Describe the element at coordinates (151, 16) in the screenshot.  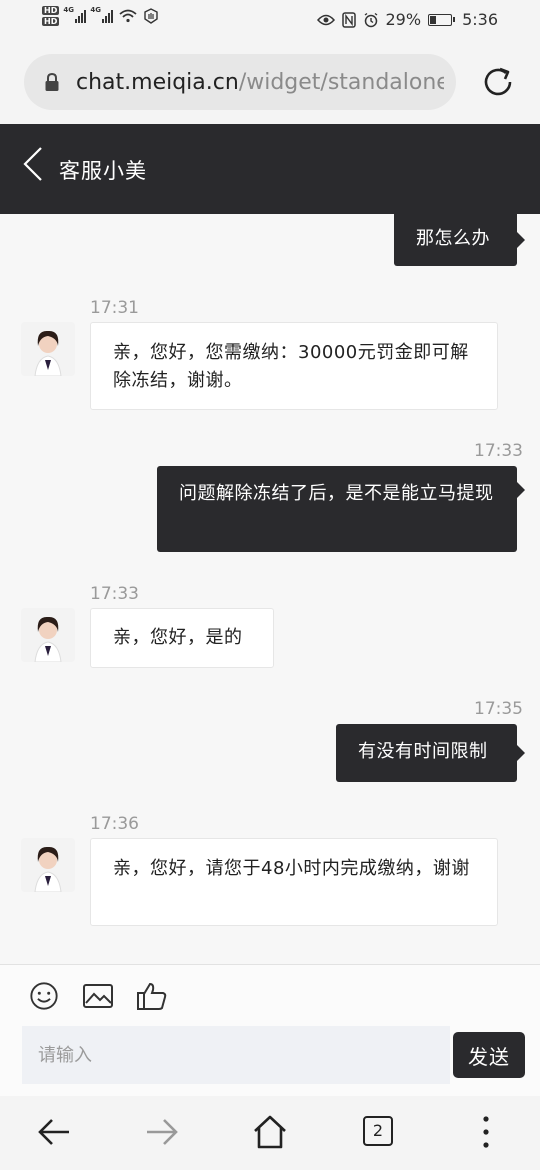
I see `hand-icon` at that location.